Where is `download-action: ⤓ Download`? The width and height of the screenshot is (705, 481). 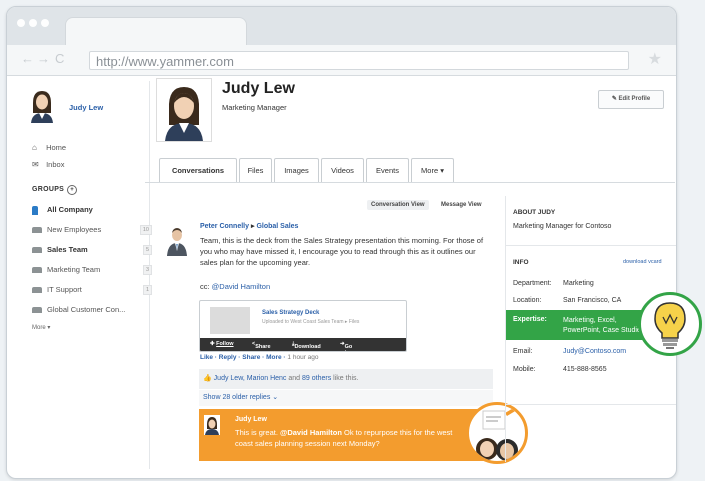
download-action: ⤓ Download is located at coordinates (306, 345).